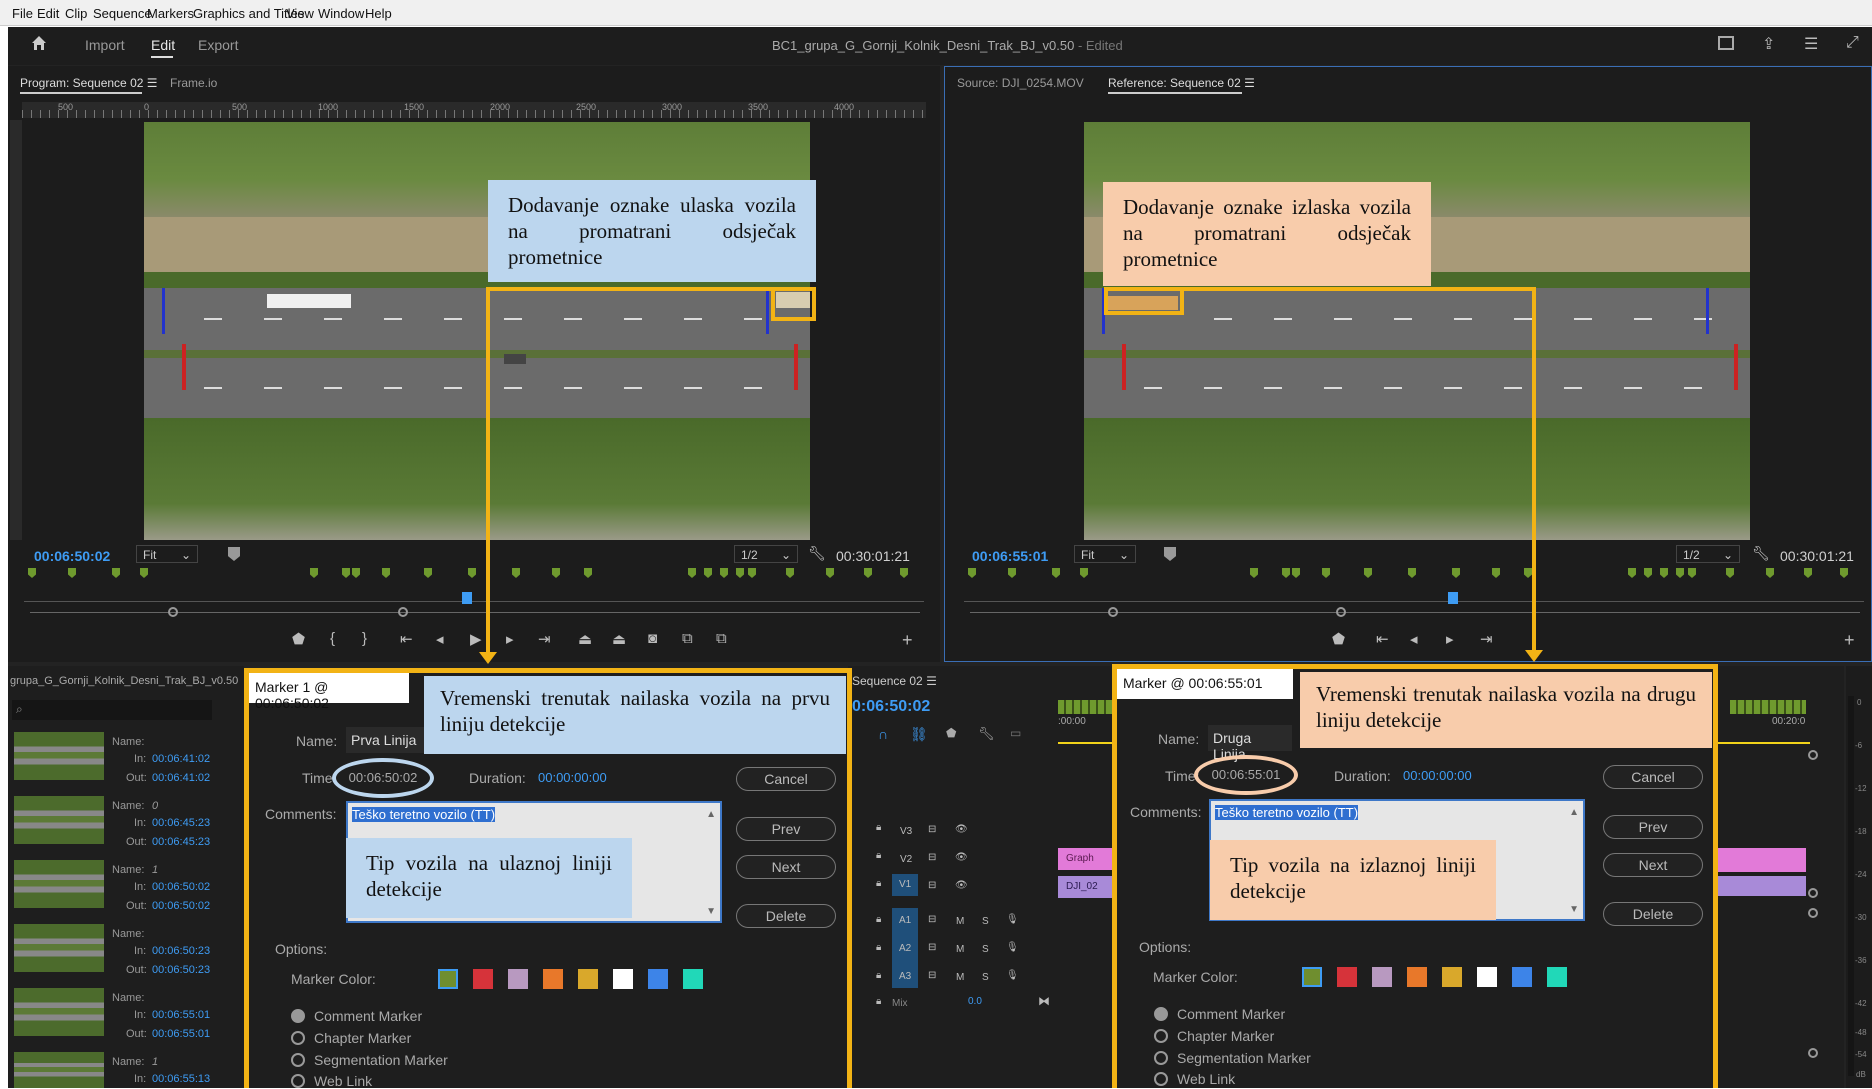  I want to click on zoom-bar, so click(1415, 612).